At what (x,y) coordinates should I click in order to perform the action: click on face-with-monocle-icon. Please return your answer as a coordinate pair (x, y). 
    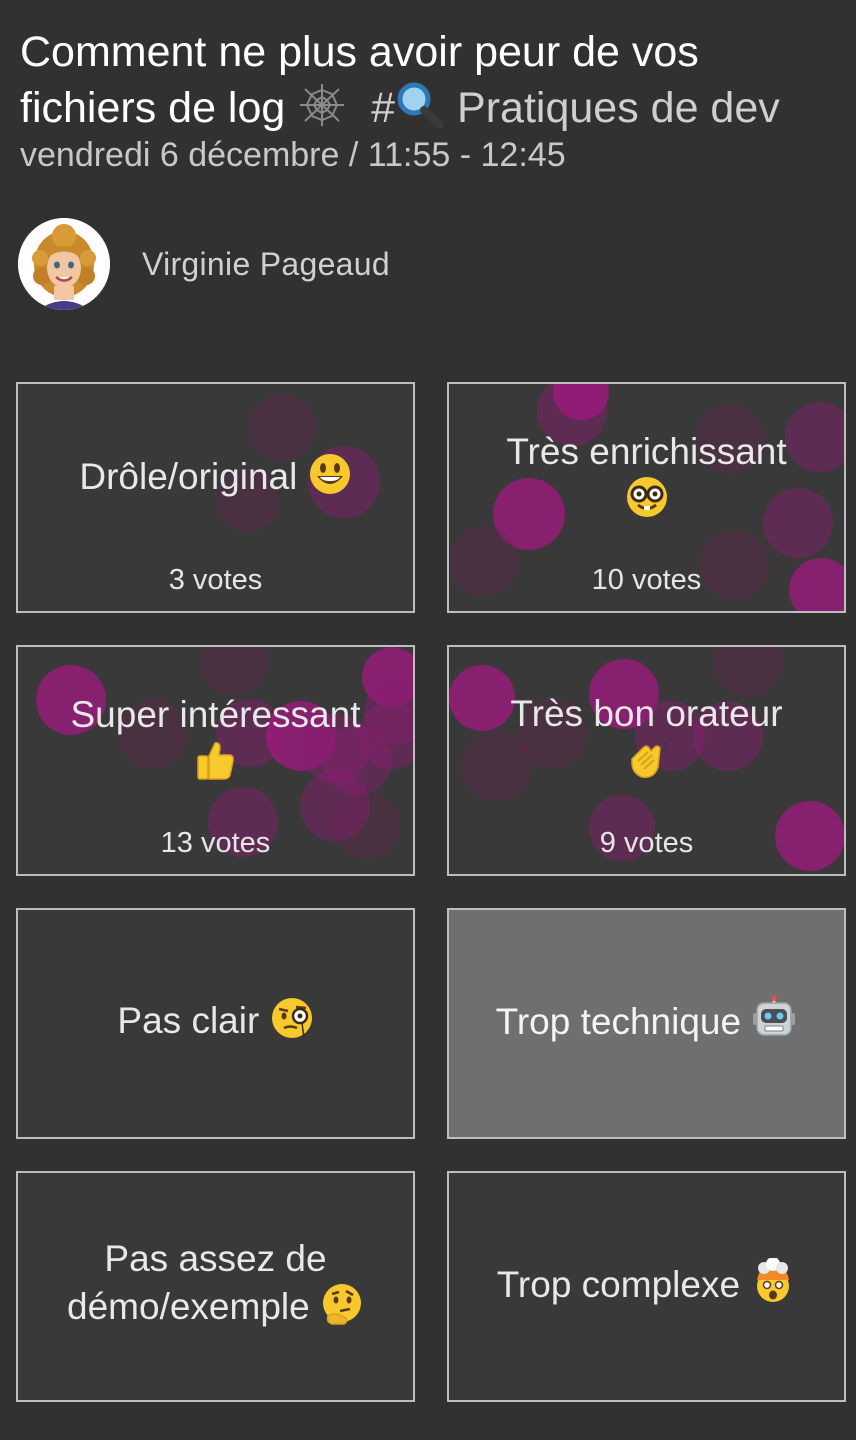
    Looking at the image, I should click on (292, 1023).